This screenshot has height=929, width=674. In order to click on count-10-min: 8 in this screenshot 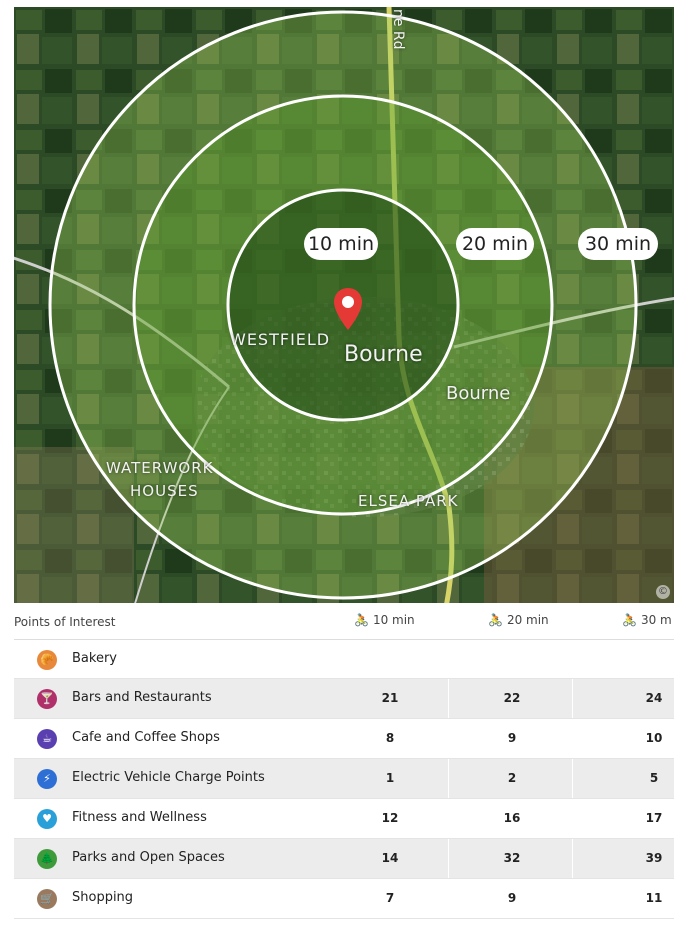, I will do `click(390, 738)`.